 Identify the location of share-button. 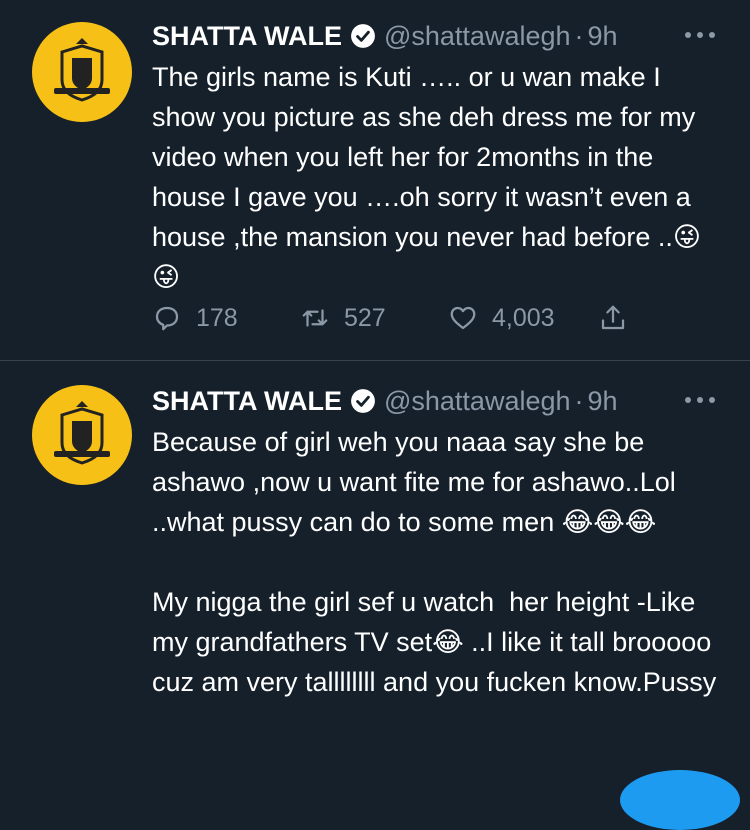
(618, 318).